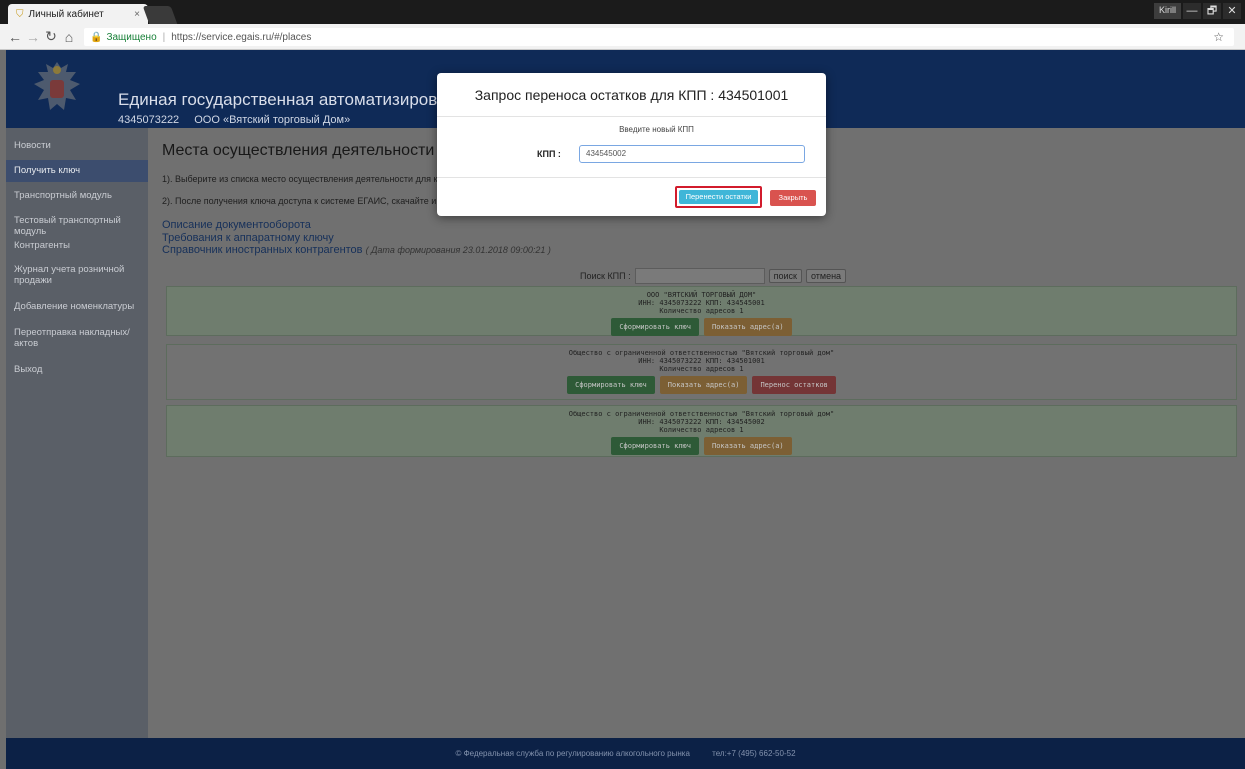 This screenshot has width=1245, height=769. Describe the element at coordinates (699, 276) in the screenshot. I see `kpp-search-input` at that location.